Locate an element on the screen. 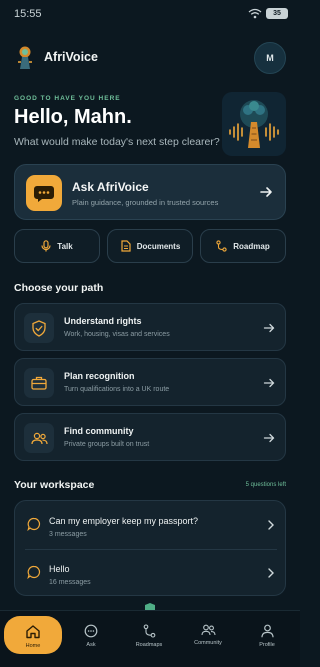  greeting-title: Hello, Mahn. is located at coordinates (73, 117).